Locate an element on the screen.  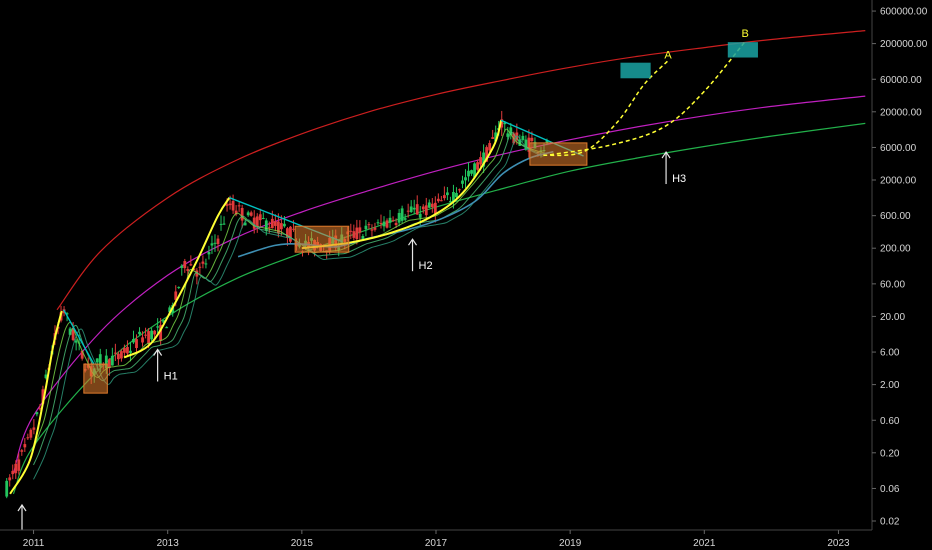
target-box-a is located at coordinates (635, 70).